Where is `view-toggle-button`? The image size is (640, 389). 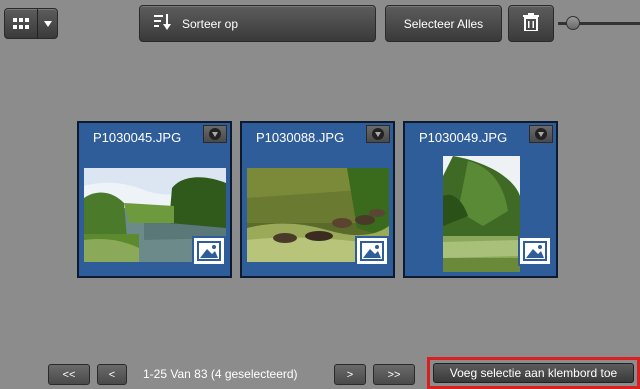 view-toggle-button is located at coordinates (31, 23).